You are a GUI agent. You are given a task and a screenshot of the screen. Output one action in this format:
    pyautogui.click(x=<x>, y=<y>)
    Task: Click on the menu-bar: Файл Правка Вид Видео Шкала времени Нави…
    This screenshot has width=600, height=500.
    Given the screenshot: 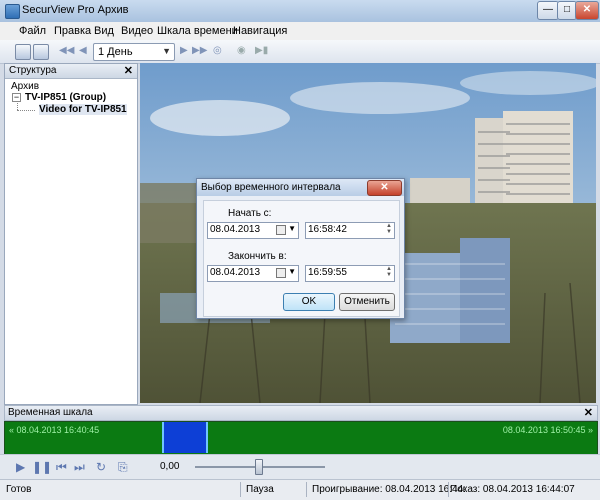 What is the action you would take?
    pyautogui.click(x=300, y=31)
    